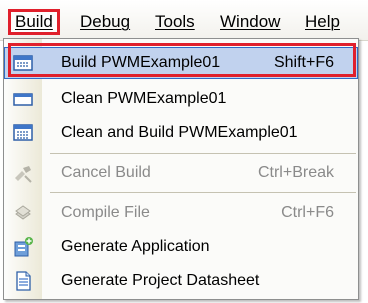 The height and width of the screenshot is (303, 368). I want to click on menu-bar: Build Debug Tools Window Help, so click(184, 20).